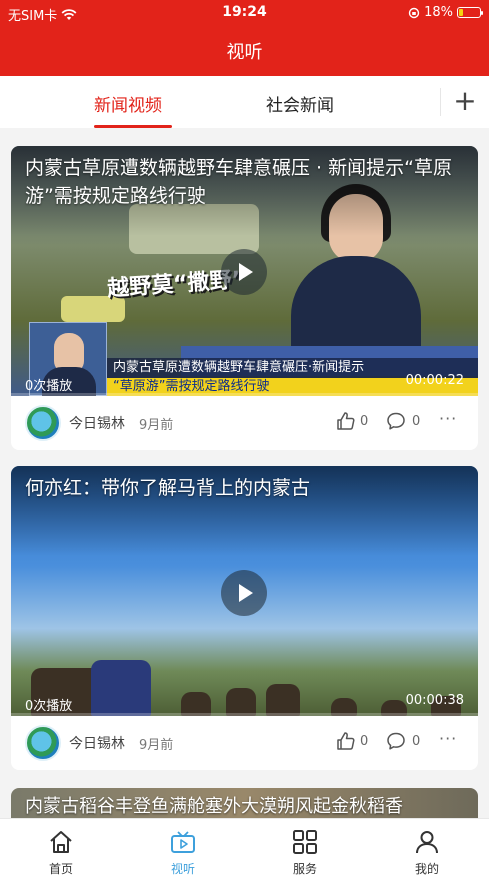 This screenshot has height=875, width=489. I want to click on nav-services: 服务, so click(305, 847).